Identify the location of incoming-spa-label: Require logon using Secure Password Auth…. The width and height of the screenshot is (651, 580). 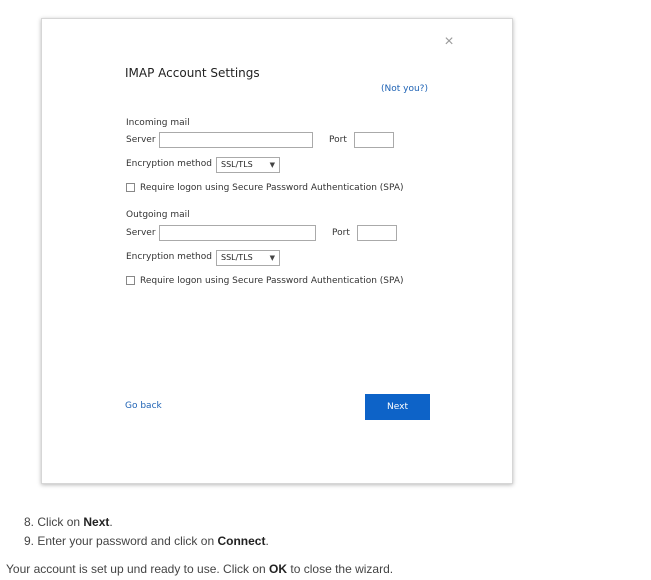
(272, 188).